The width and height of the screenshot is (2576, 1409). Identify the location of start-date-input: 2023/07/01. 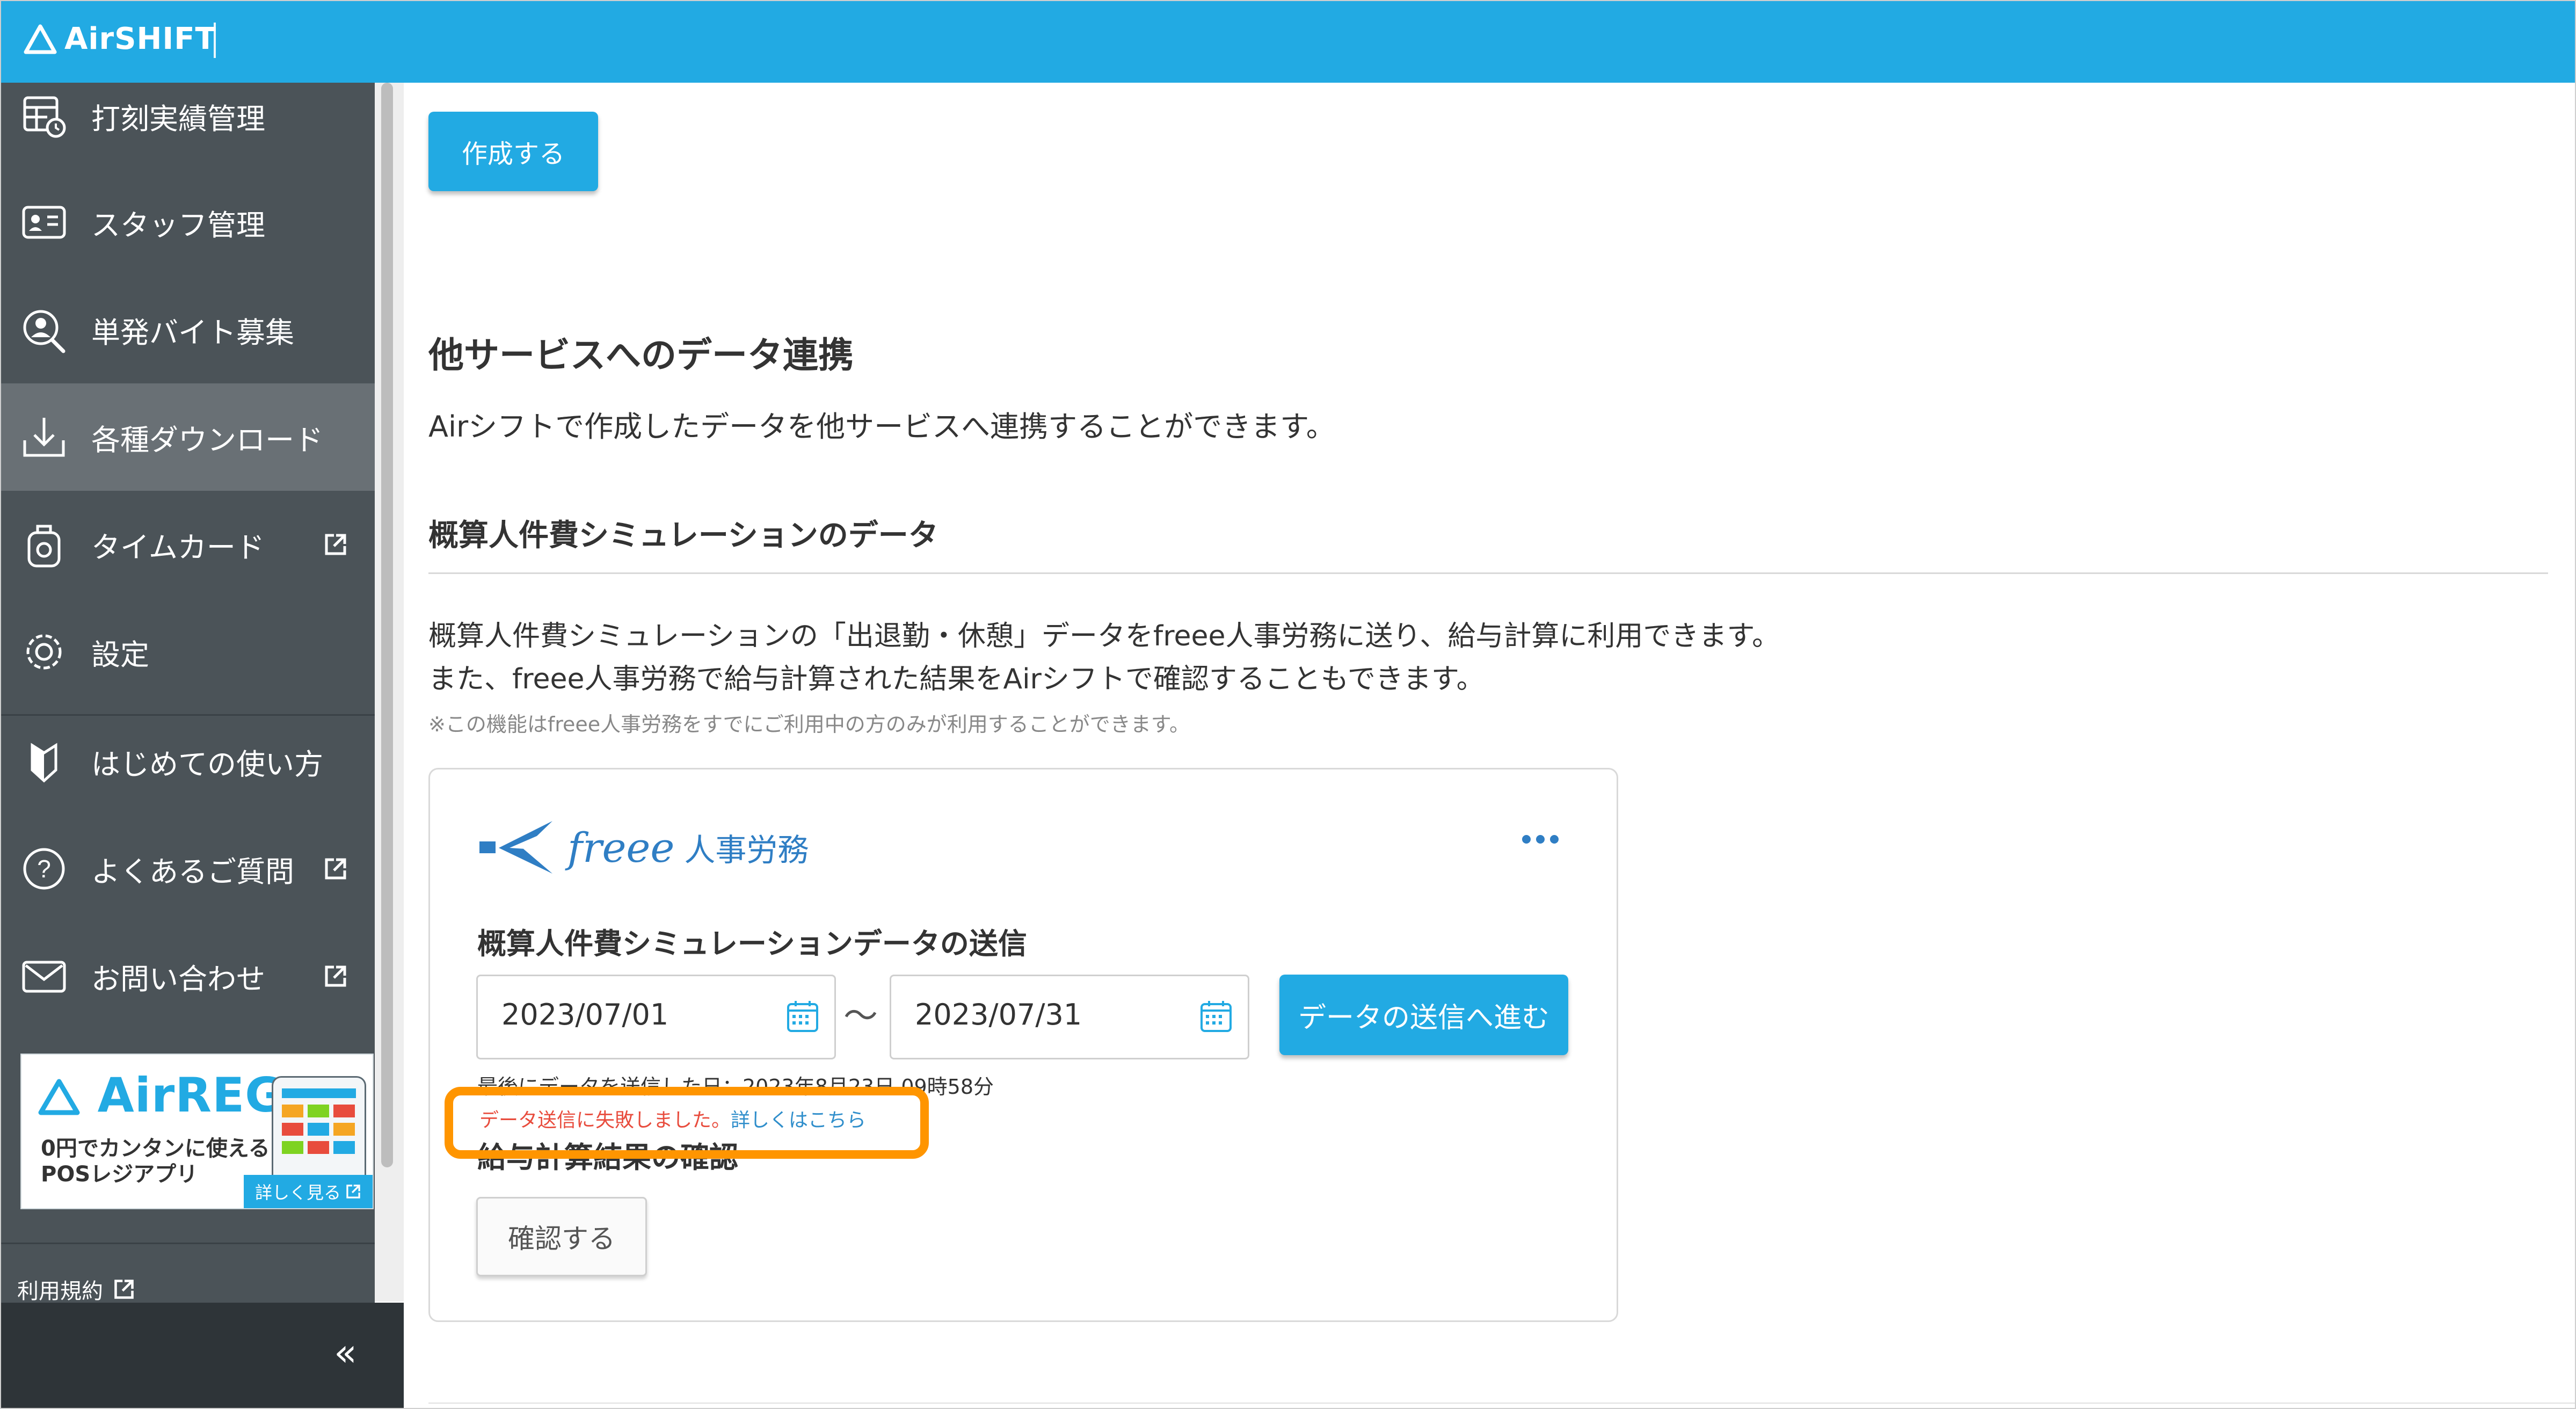
(656, 1017).